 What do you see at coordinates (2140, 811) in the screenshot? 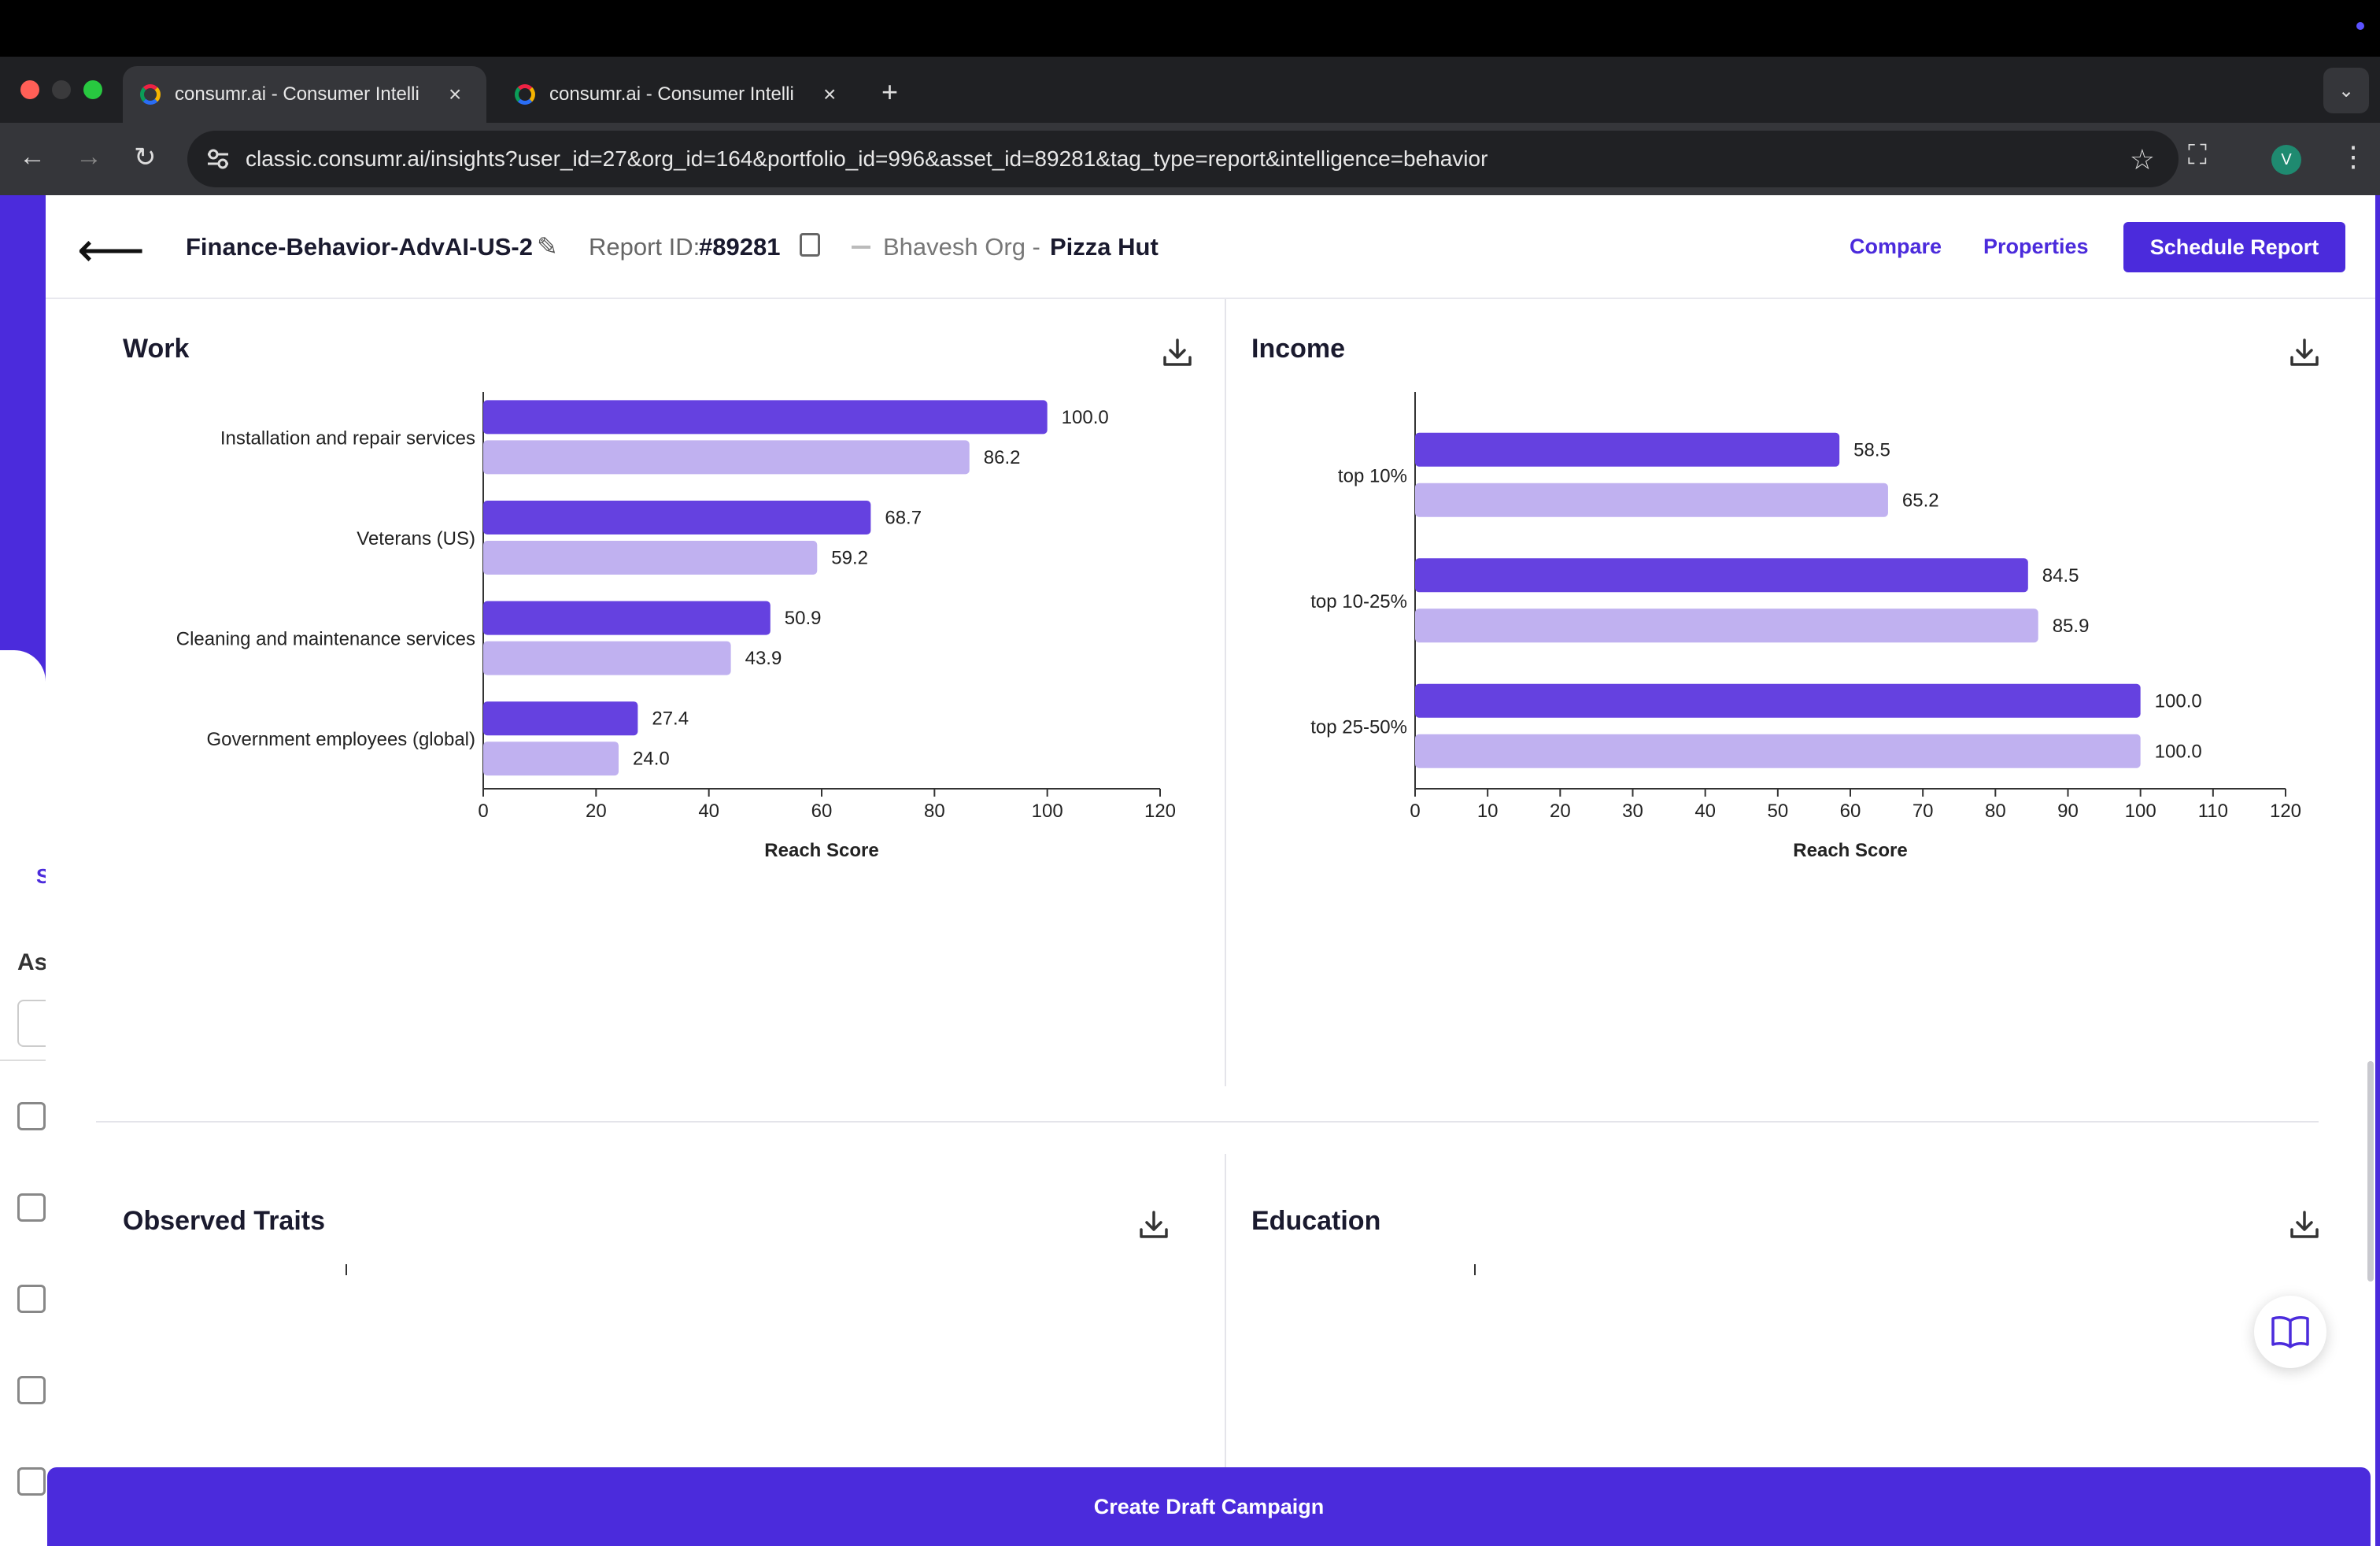
I see `x-tick-label: 100` at bounding box center [2140, 811].